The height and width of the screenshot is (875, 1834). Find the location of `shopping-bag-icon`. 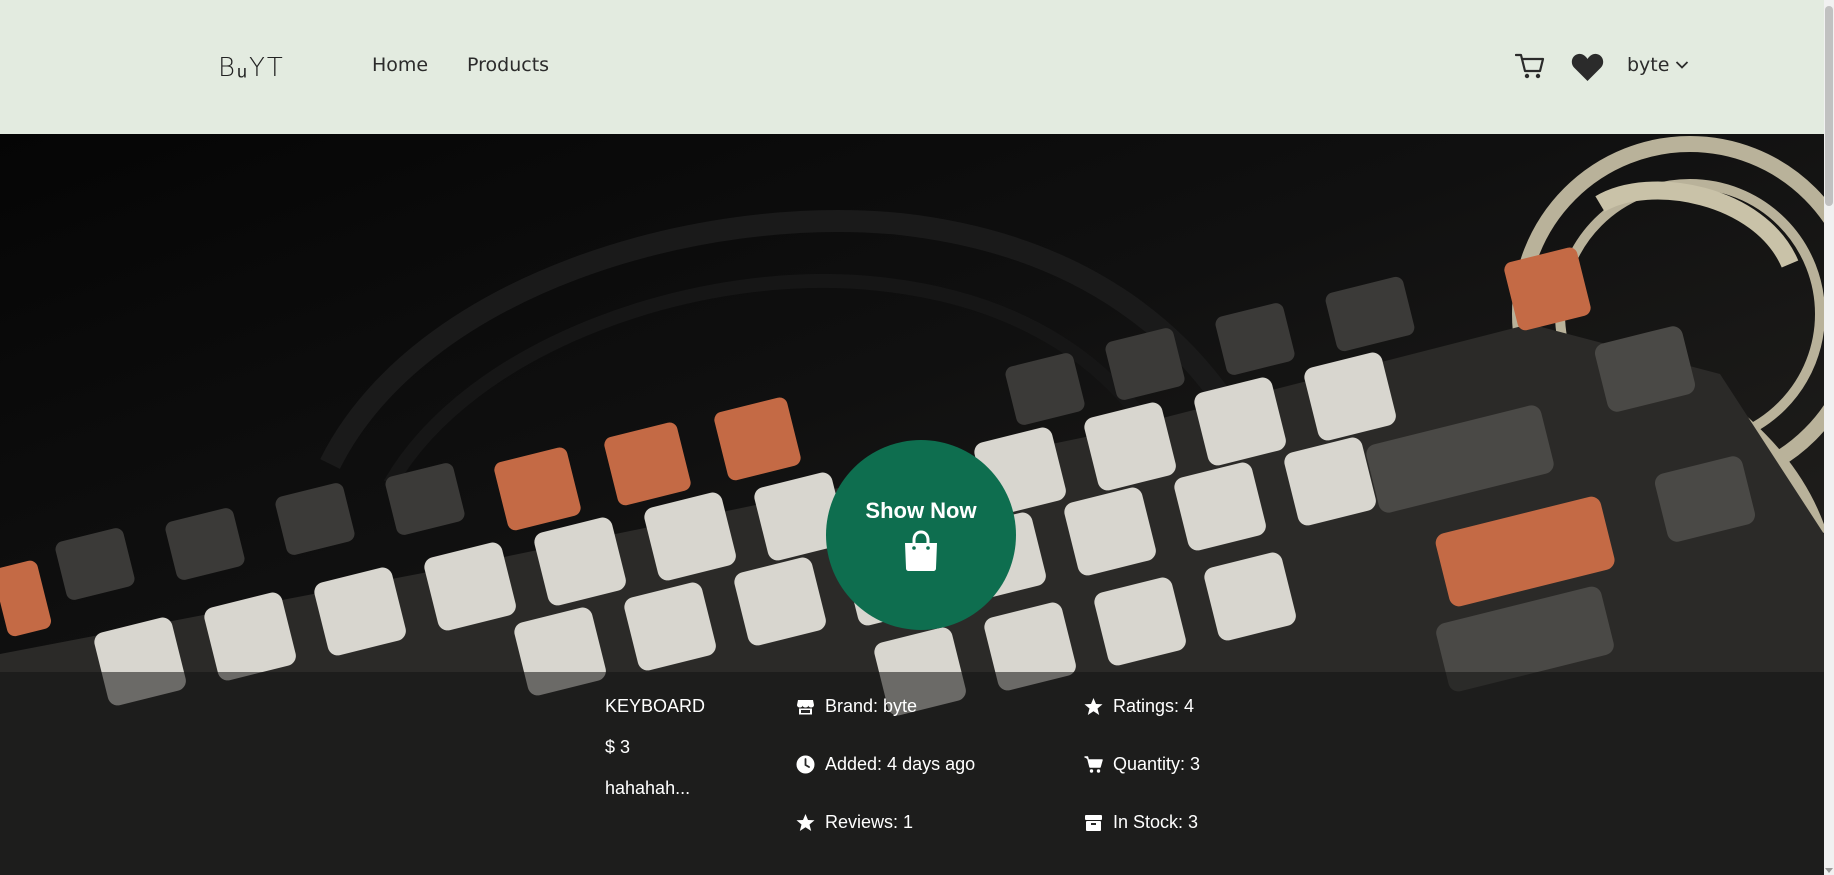

shopping-bag-icon is located at coordinates (921, 550).